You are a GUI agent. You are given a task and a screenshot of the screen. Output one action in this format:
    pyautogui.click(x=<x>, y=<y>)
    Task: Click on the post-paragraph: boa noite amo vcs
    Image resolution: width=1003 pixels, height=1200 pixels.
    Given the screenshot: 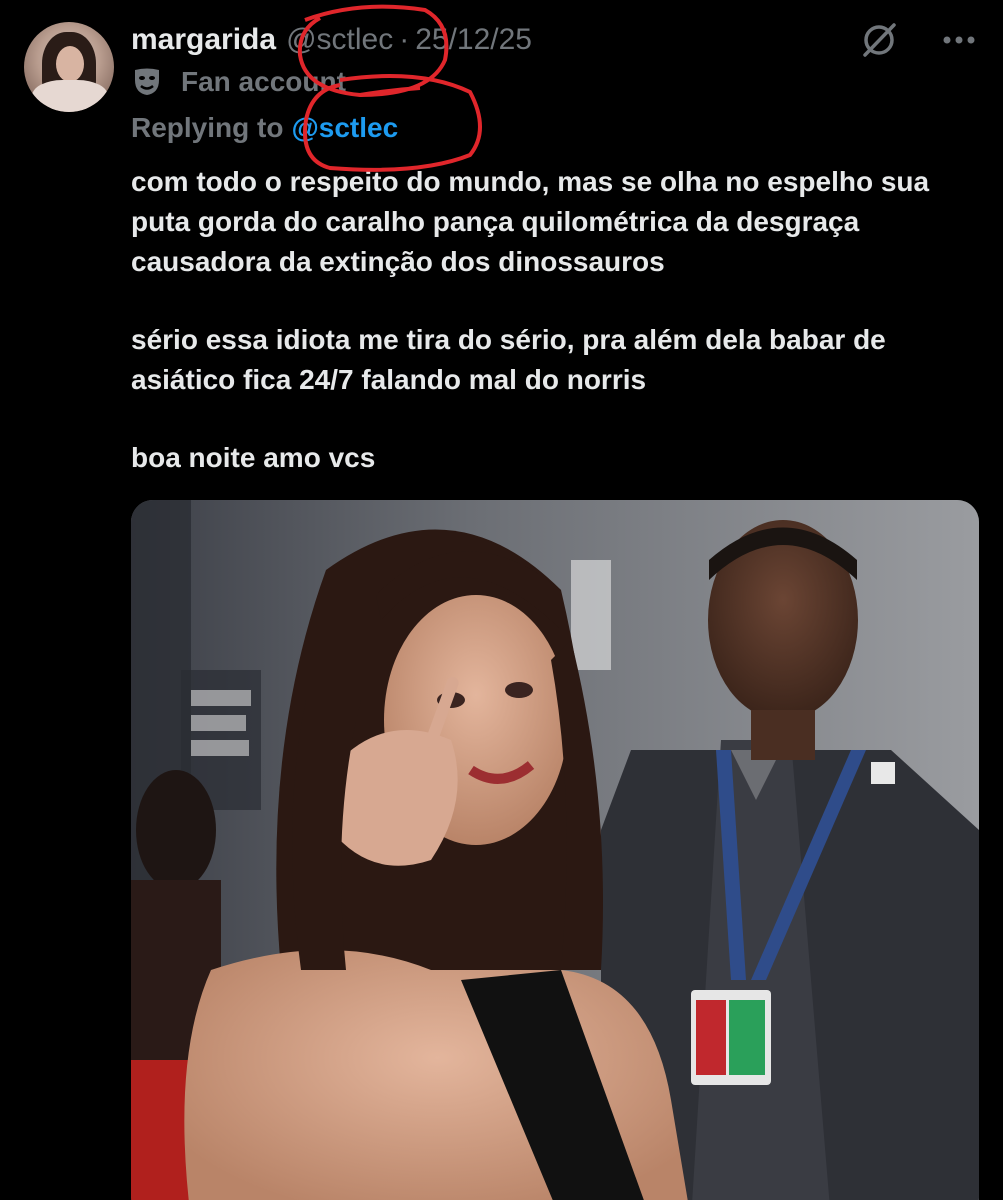 What is the action you would take?
    pyautogui.click(x=253, y=457)
    